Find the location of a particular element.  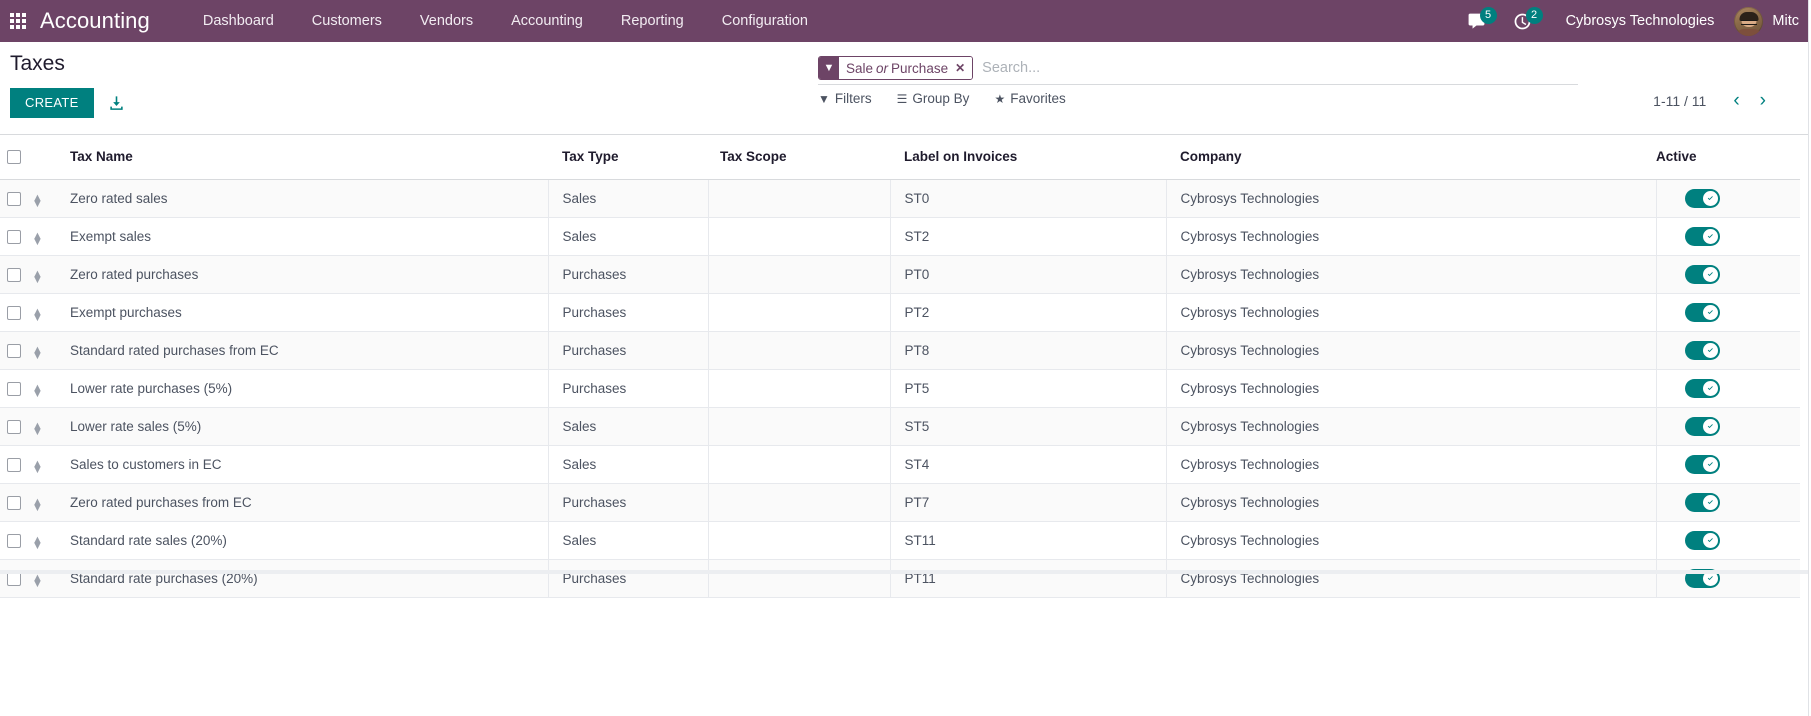

column-header-label-on-invoices: Label on Invoices is located at coordinates (1028, 157).